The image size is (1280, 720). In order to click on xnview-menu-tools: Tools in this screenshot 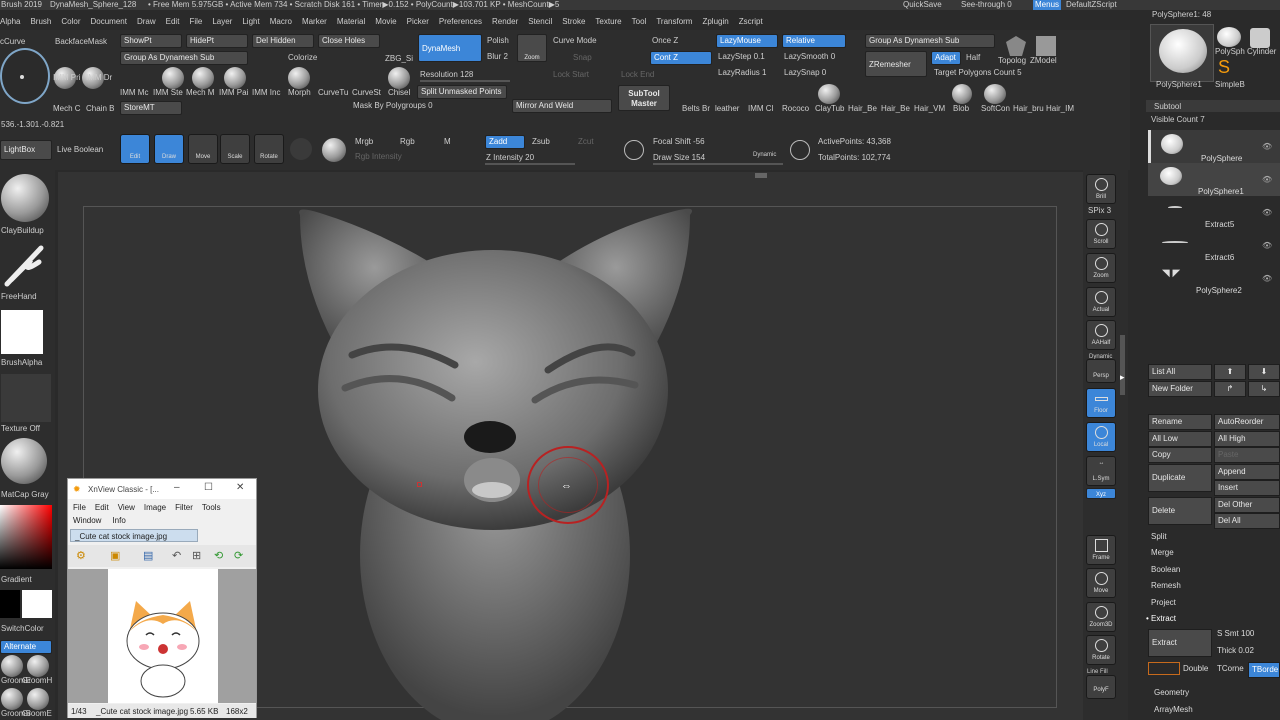, I will do `click(211, 507)`.